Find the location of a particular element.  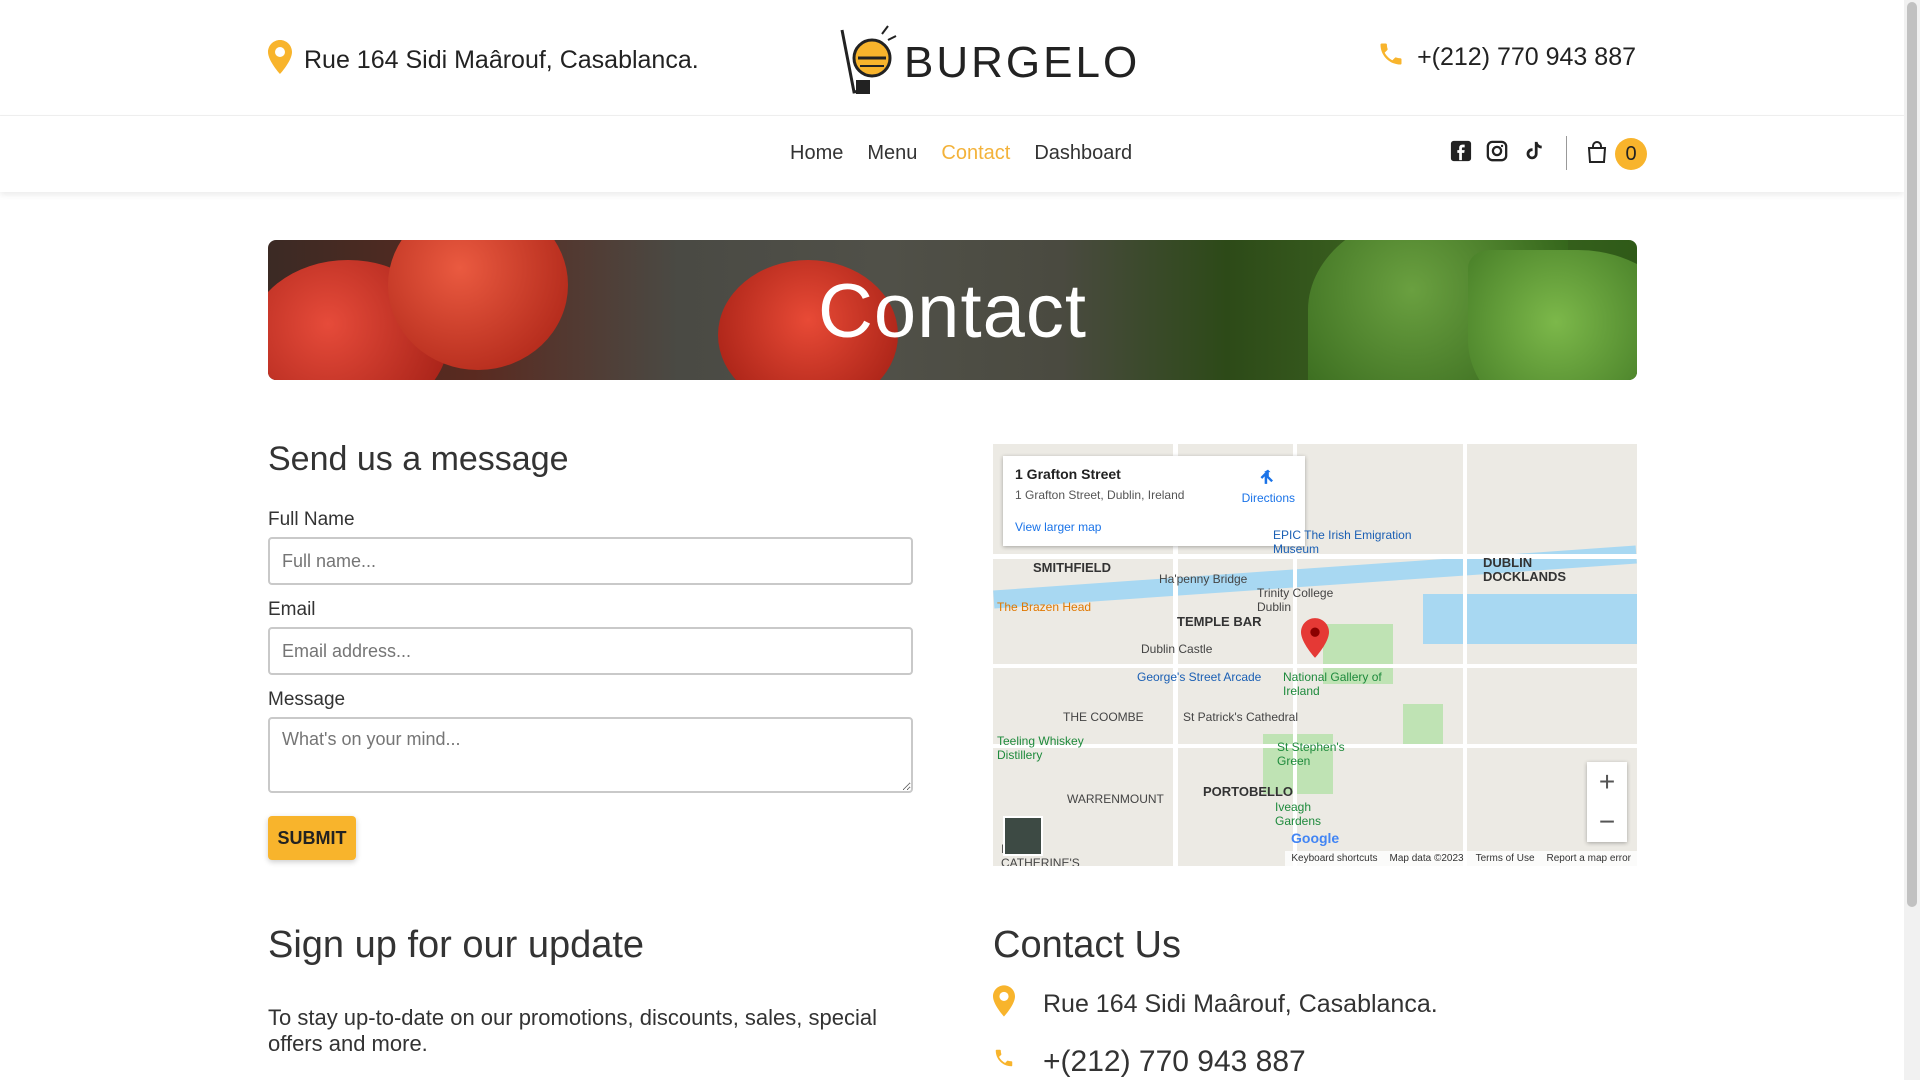

nav-divider is located at coordinates (1566, 153).